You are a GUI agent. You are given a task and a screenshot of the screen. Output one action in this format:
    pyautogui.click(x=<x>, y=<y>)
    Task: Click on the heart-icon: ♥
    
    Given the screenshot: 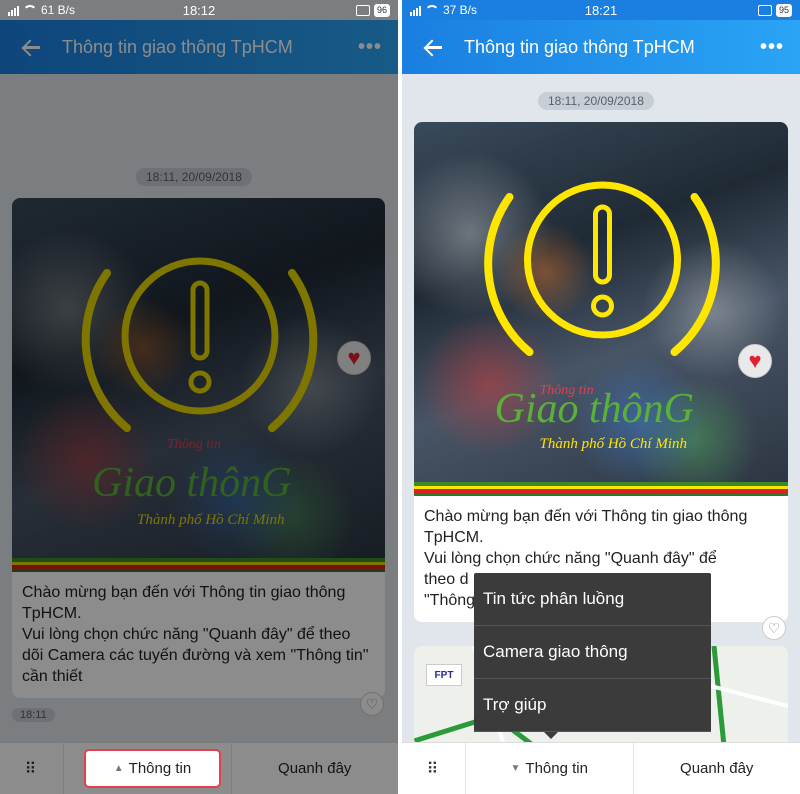 What is the action you would take?
    pyautogui.click(x=755, y=361)
    